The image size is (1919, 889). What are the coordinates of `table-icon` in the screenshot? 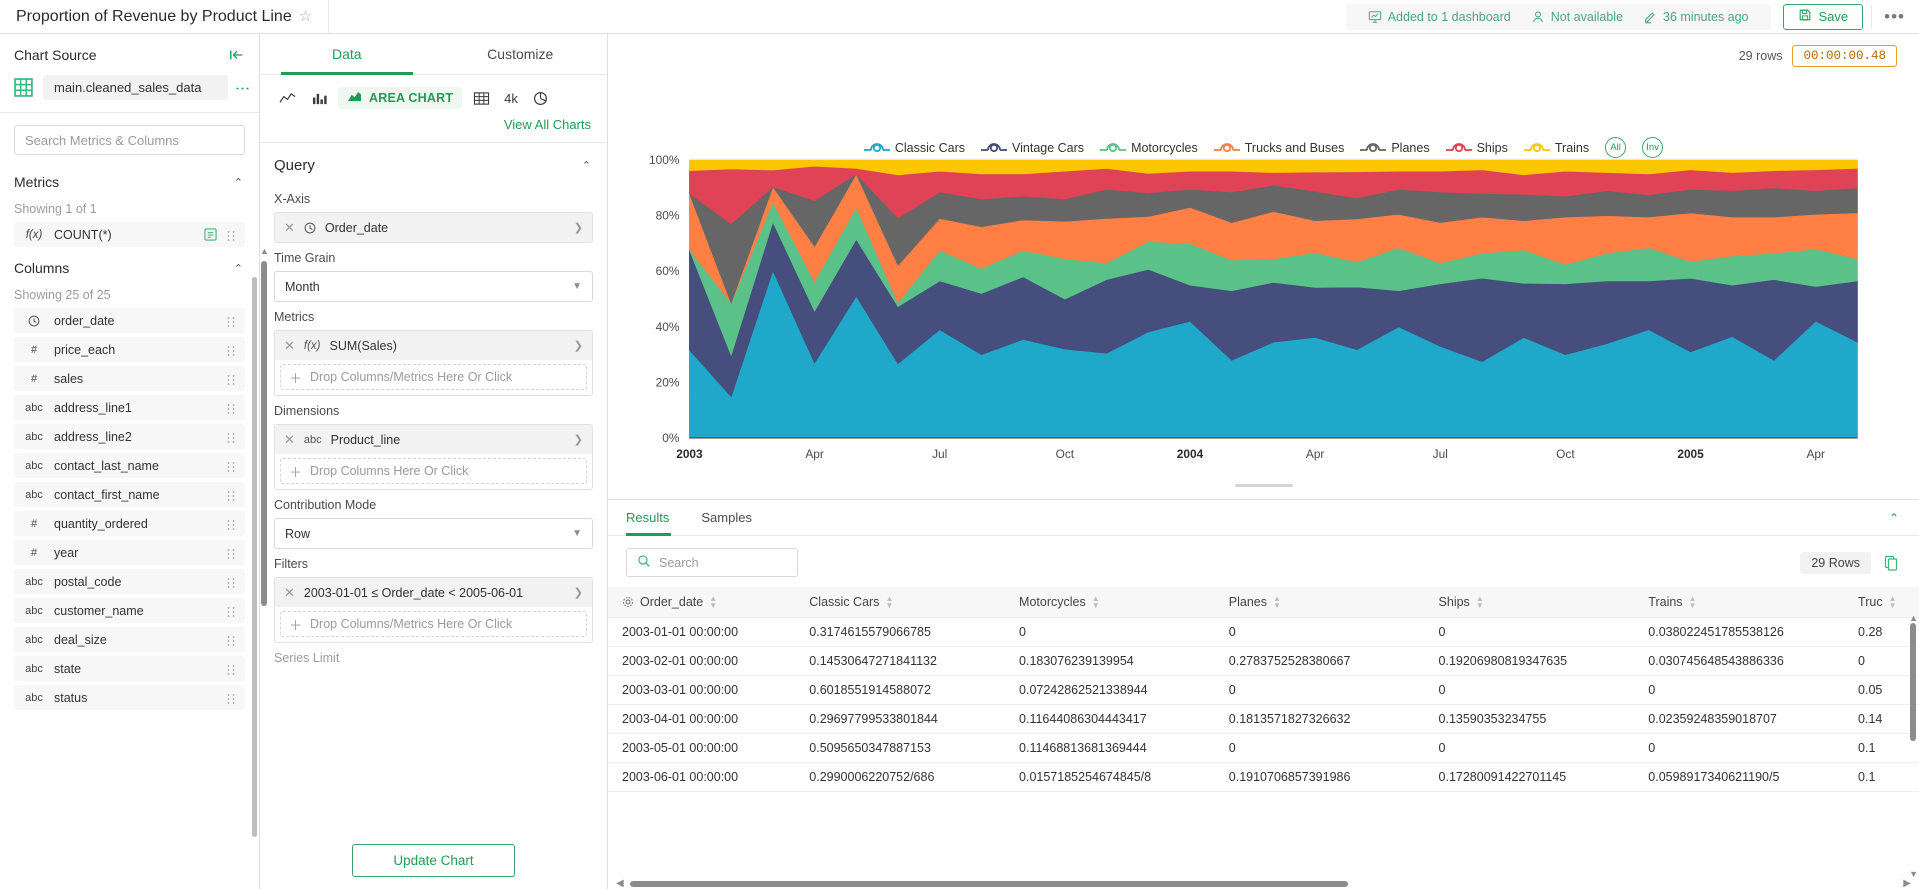 It's located at (481, 98).